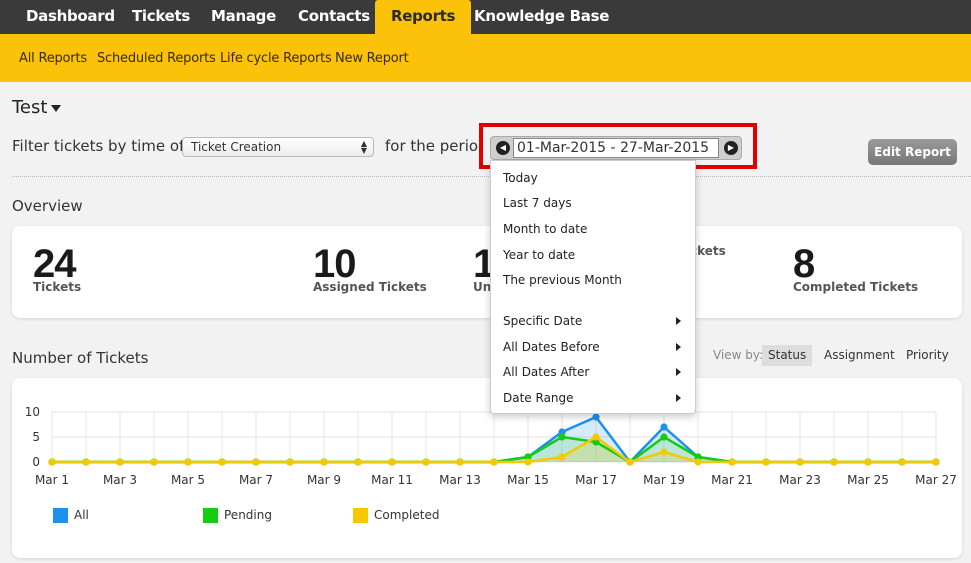 The image size is (971, 563). I want to click on link-life-cycle-reports: Life cycle Reports, so click(276, 58).